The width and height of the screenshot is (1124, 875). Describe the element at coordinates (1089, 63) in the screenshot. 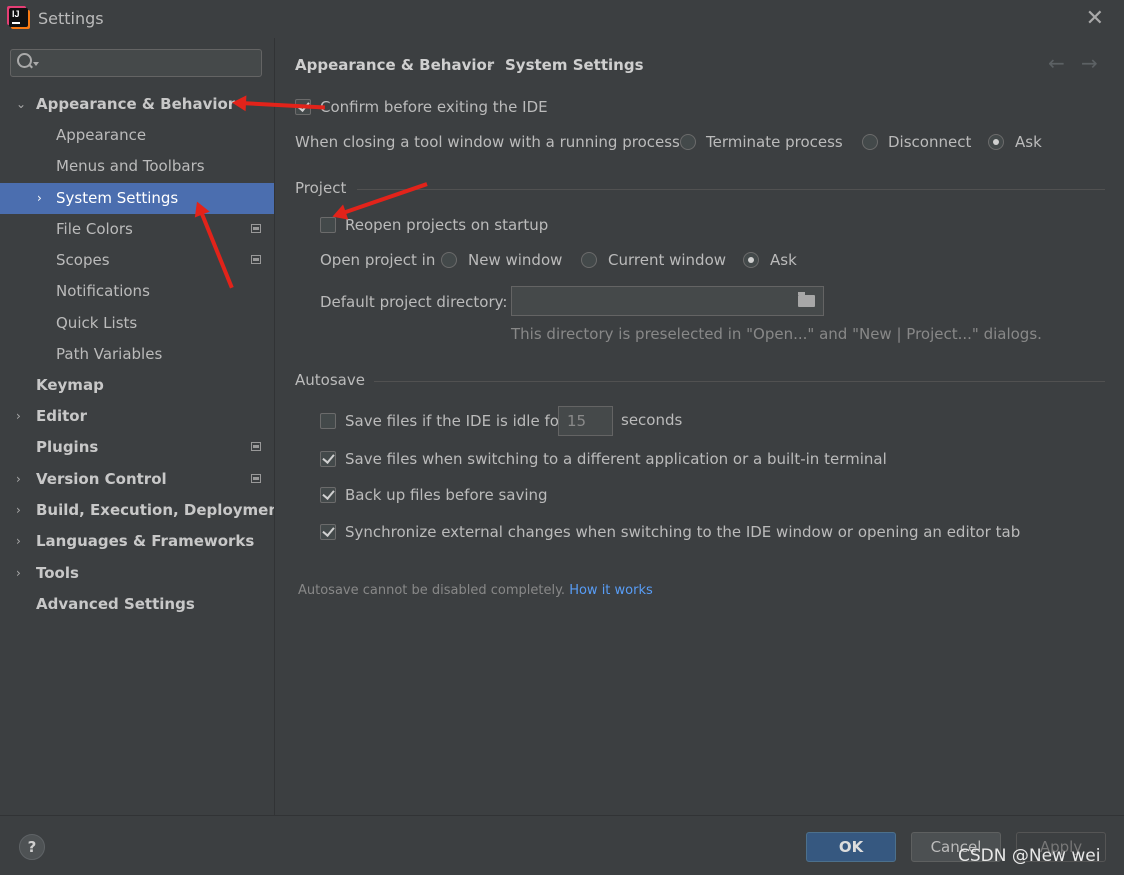

I see `forward-arrow-icon: →` at that location.